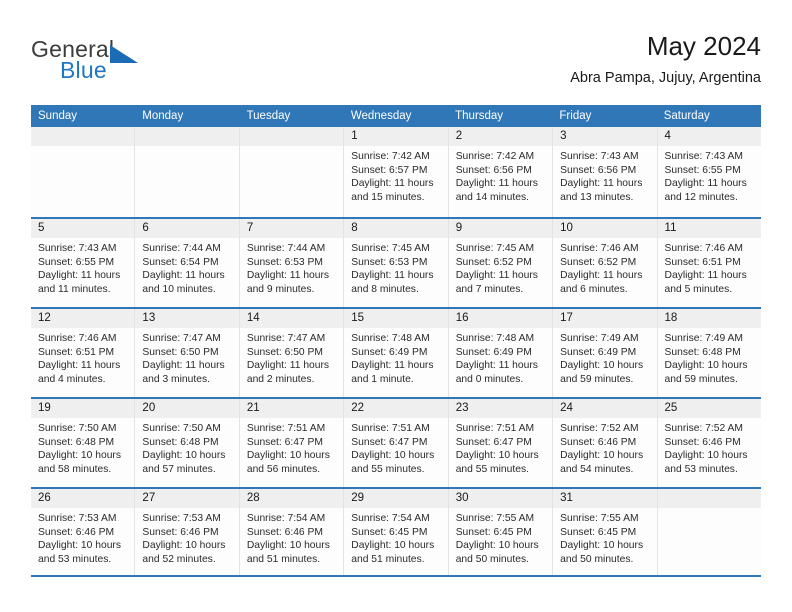 This screenshot has height=612, width=792. Describe the element at coordinates (83, 408) in the screenshot. I see `day-number: 19` at that location.